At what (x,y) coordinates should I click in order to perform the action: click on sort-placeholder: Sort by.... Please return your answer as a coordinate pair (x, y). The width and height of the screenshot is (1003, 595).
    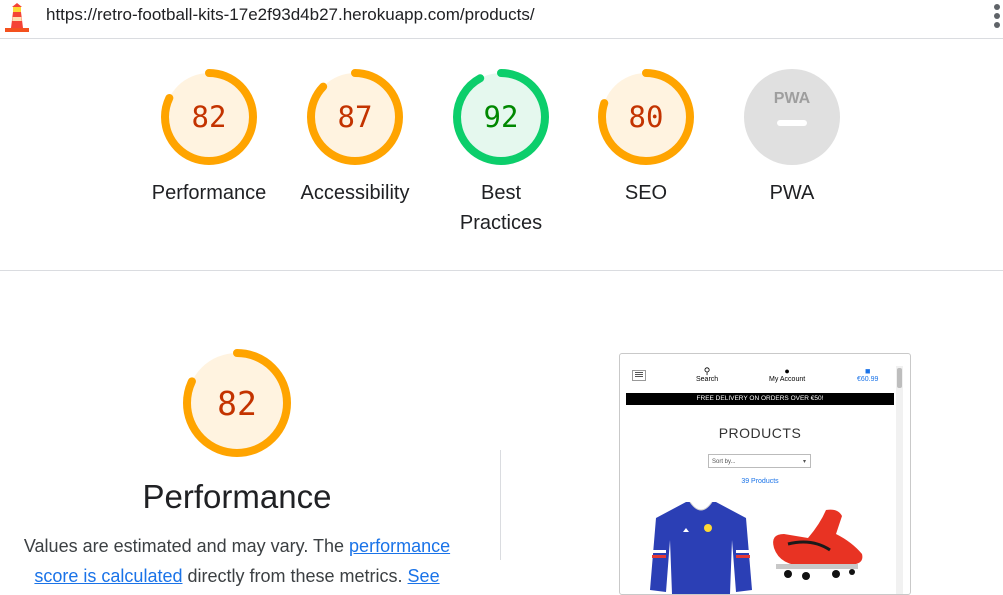
    Looking at the image, I should click on (724, 462).